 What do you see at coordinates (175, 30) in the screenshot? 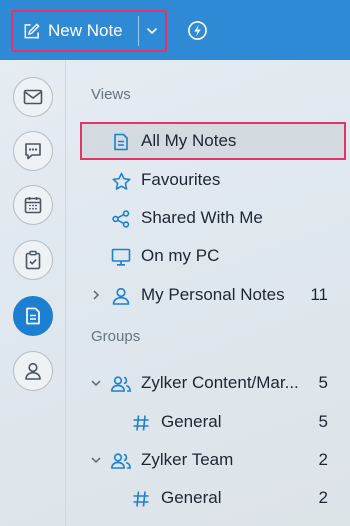
I see `top-toolbar: New Note` at bounding box center [175, 30].